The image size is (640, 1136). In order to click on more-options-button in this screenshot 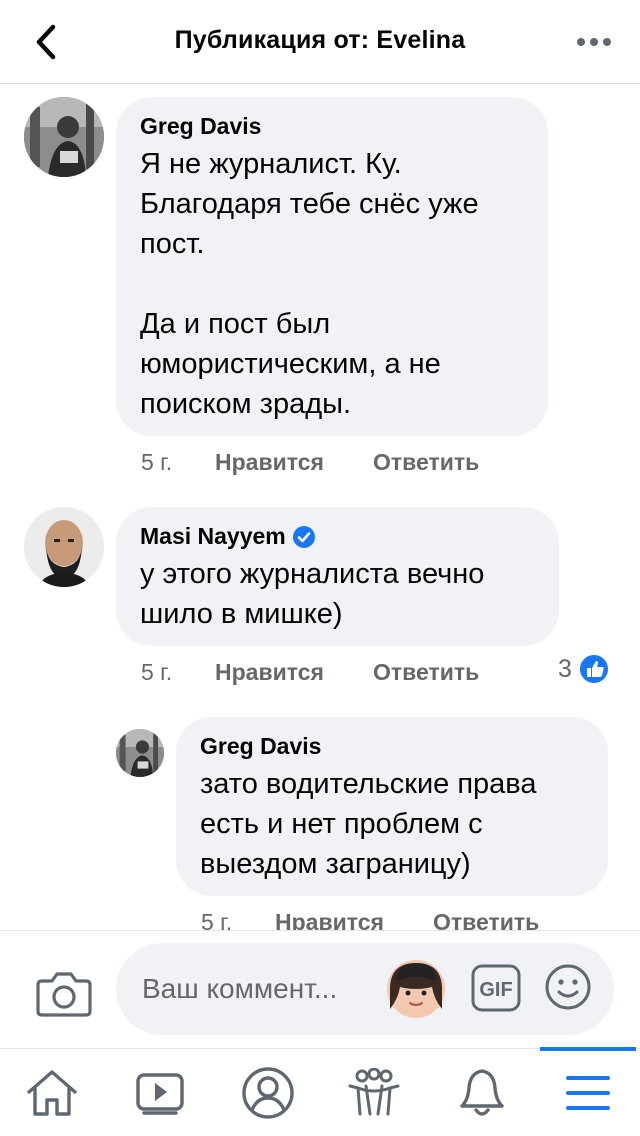, I will do `click(594, 42)`.